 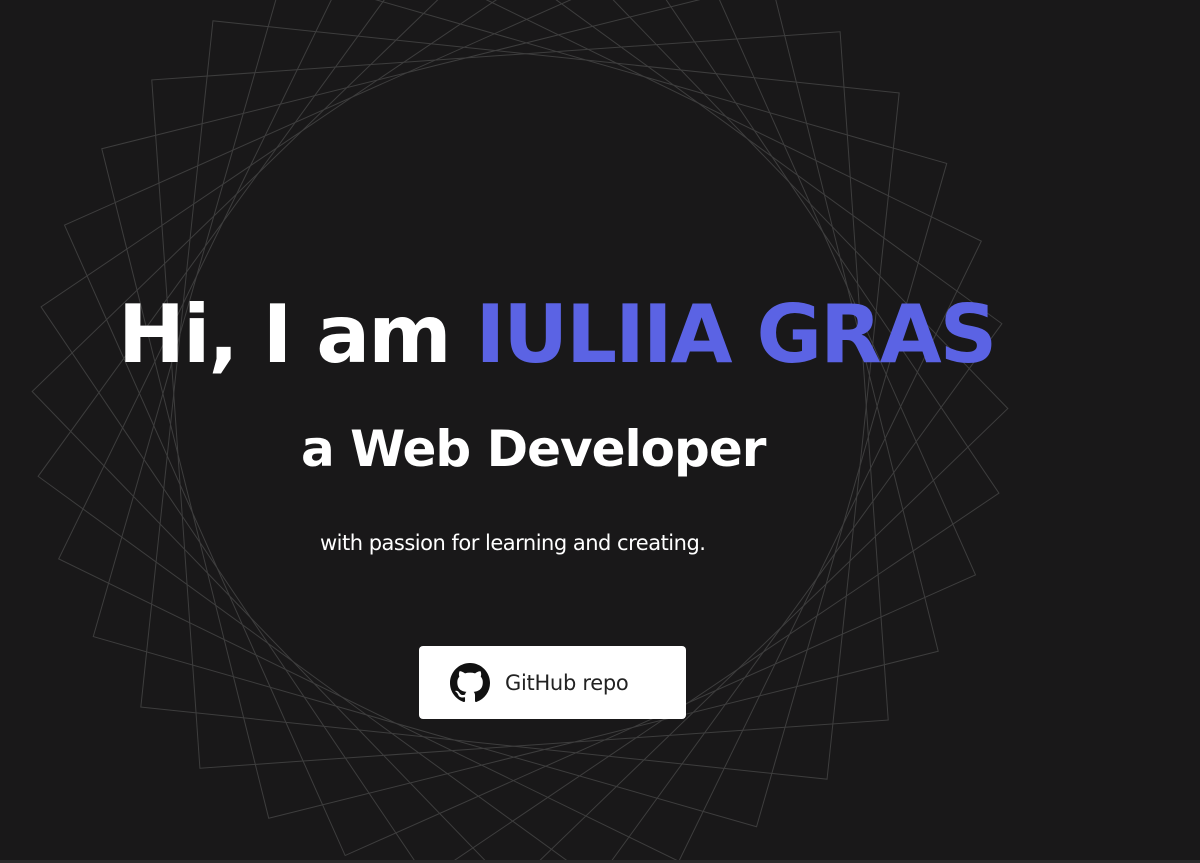 I want to click on page-title: Hi, I am IULIIA GRAS, so click(x=557, y=335).